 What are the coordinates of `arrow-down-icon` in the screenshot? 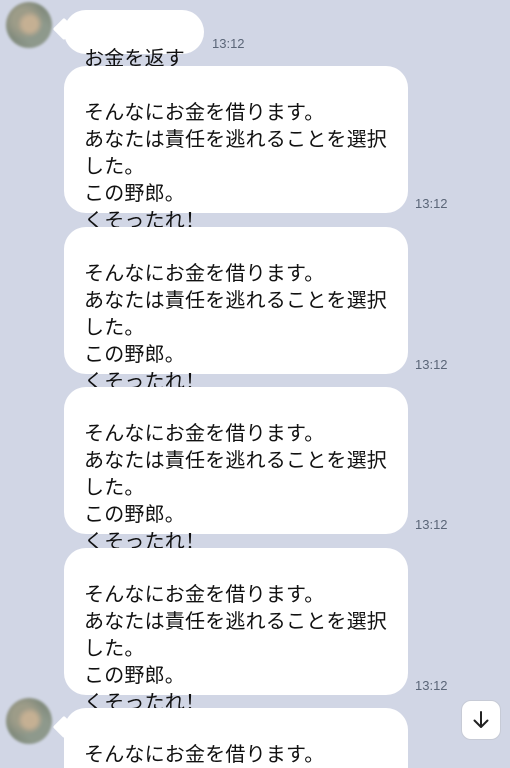 It's located at (481, 719).